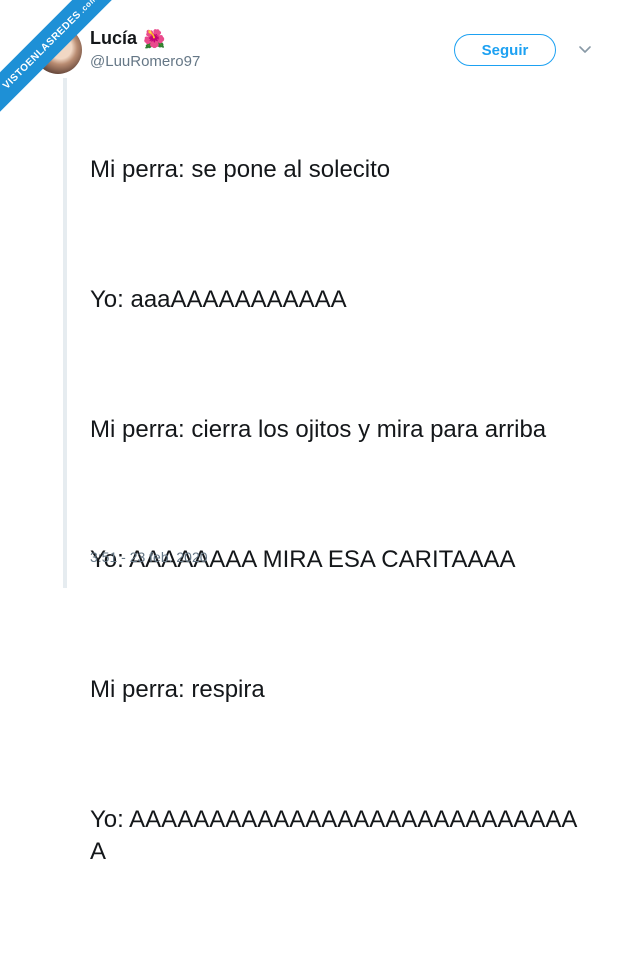  Describe the element at coordinates (240, 169) in the screenshot. I see `tweet-paragraph: Mi perra: se pone al solecito` at that location.